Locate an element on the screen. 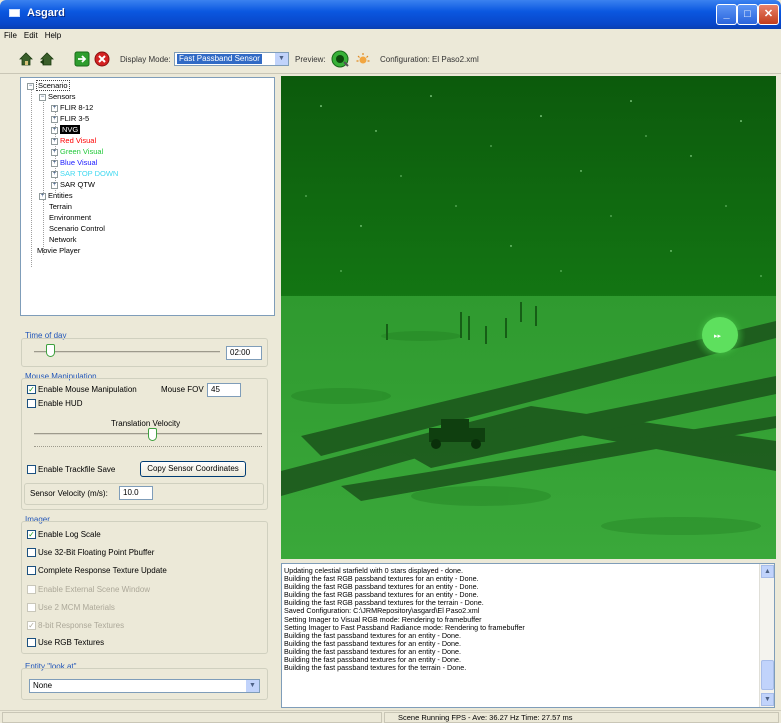 The image size is (781, 723). home-icon is located at coordinates (26, 59).